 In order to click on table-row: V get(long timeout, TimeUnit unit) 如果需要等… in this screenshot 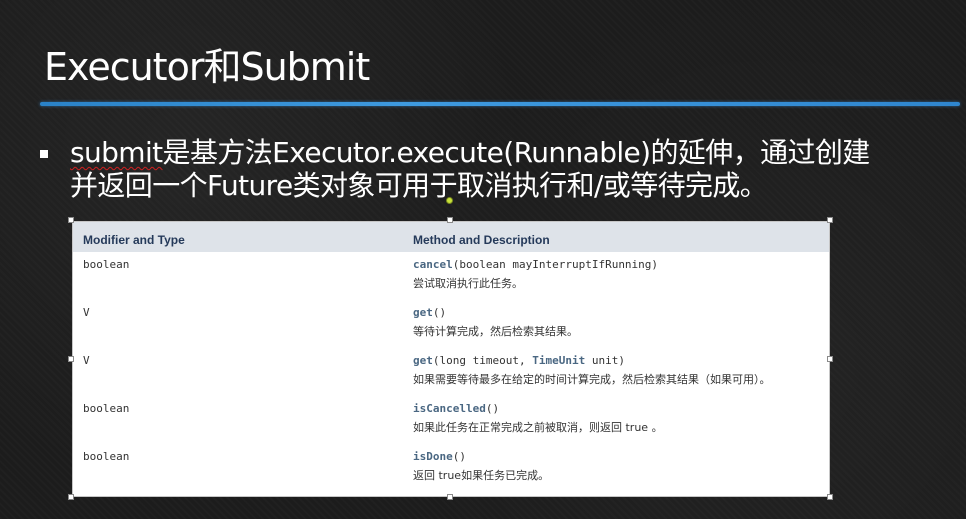, I will do `click(451, 372)`.